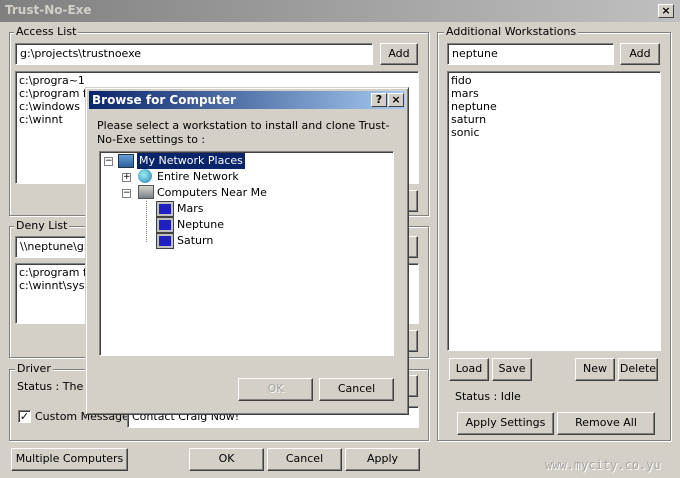  I want to click on window-close-button: ×, so click(666, 11).